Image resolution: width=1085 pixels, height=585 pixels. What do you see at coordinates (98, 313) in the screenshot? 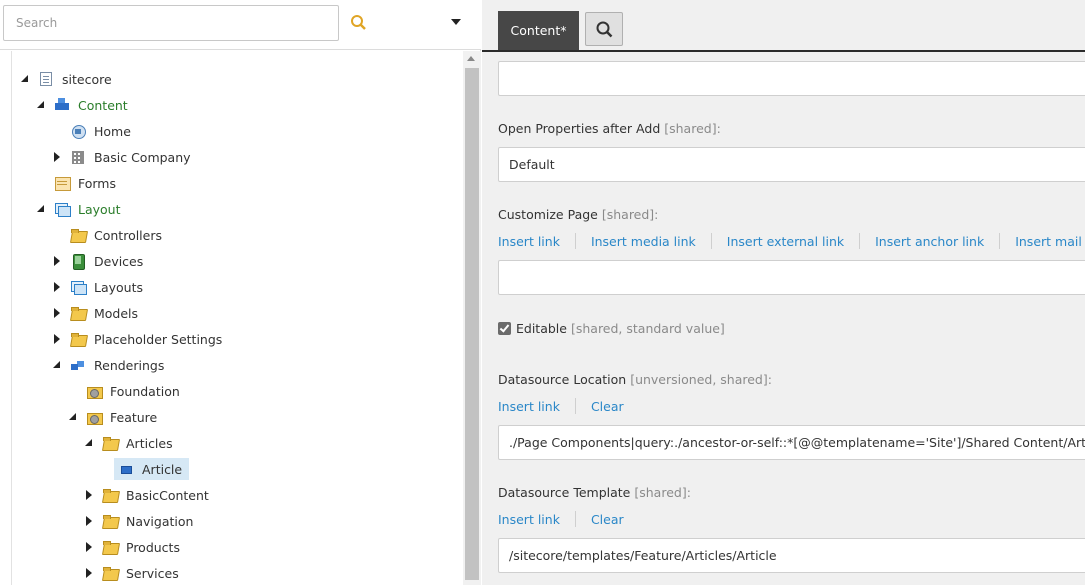
I see `tree-node-models: Models` at bounding box center [98, 313].